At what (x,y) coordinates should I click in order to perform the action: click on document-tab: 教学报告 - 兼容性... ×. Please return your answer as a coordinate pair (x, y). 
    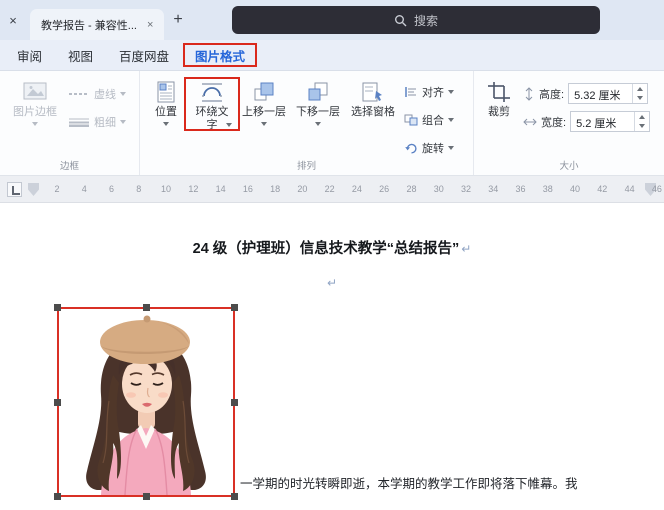
    Looking at the image, I should click on (97, 24).